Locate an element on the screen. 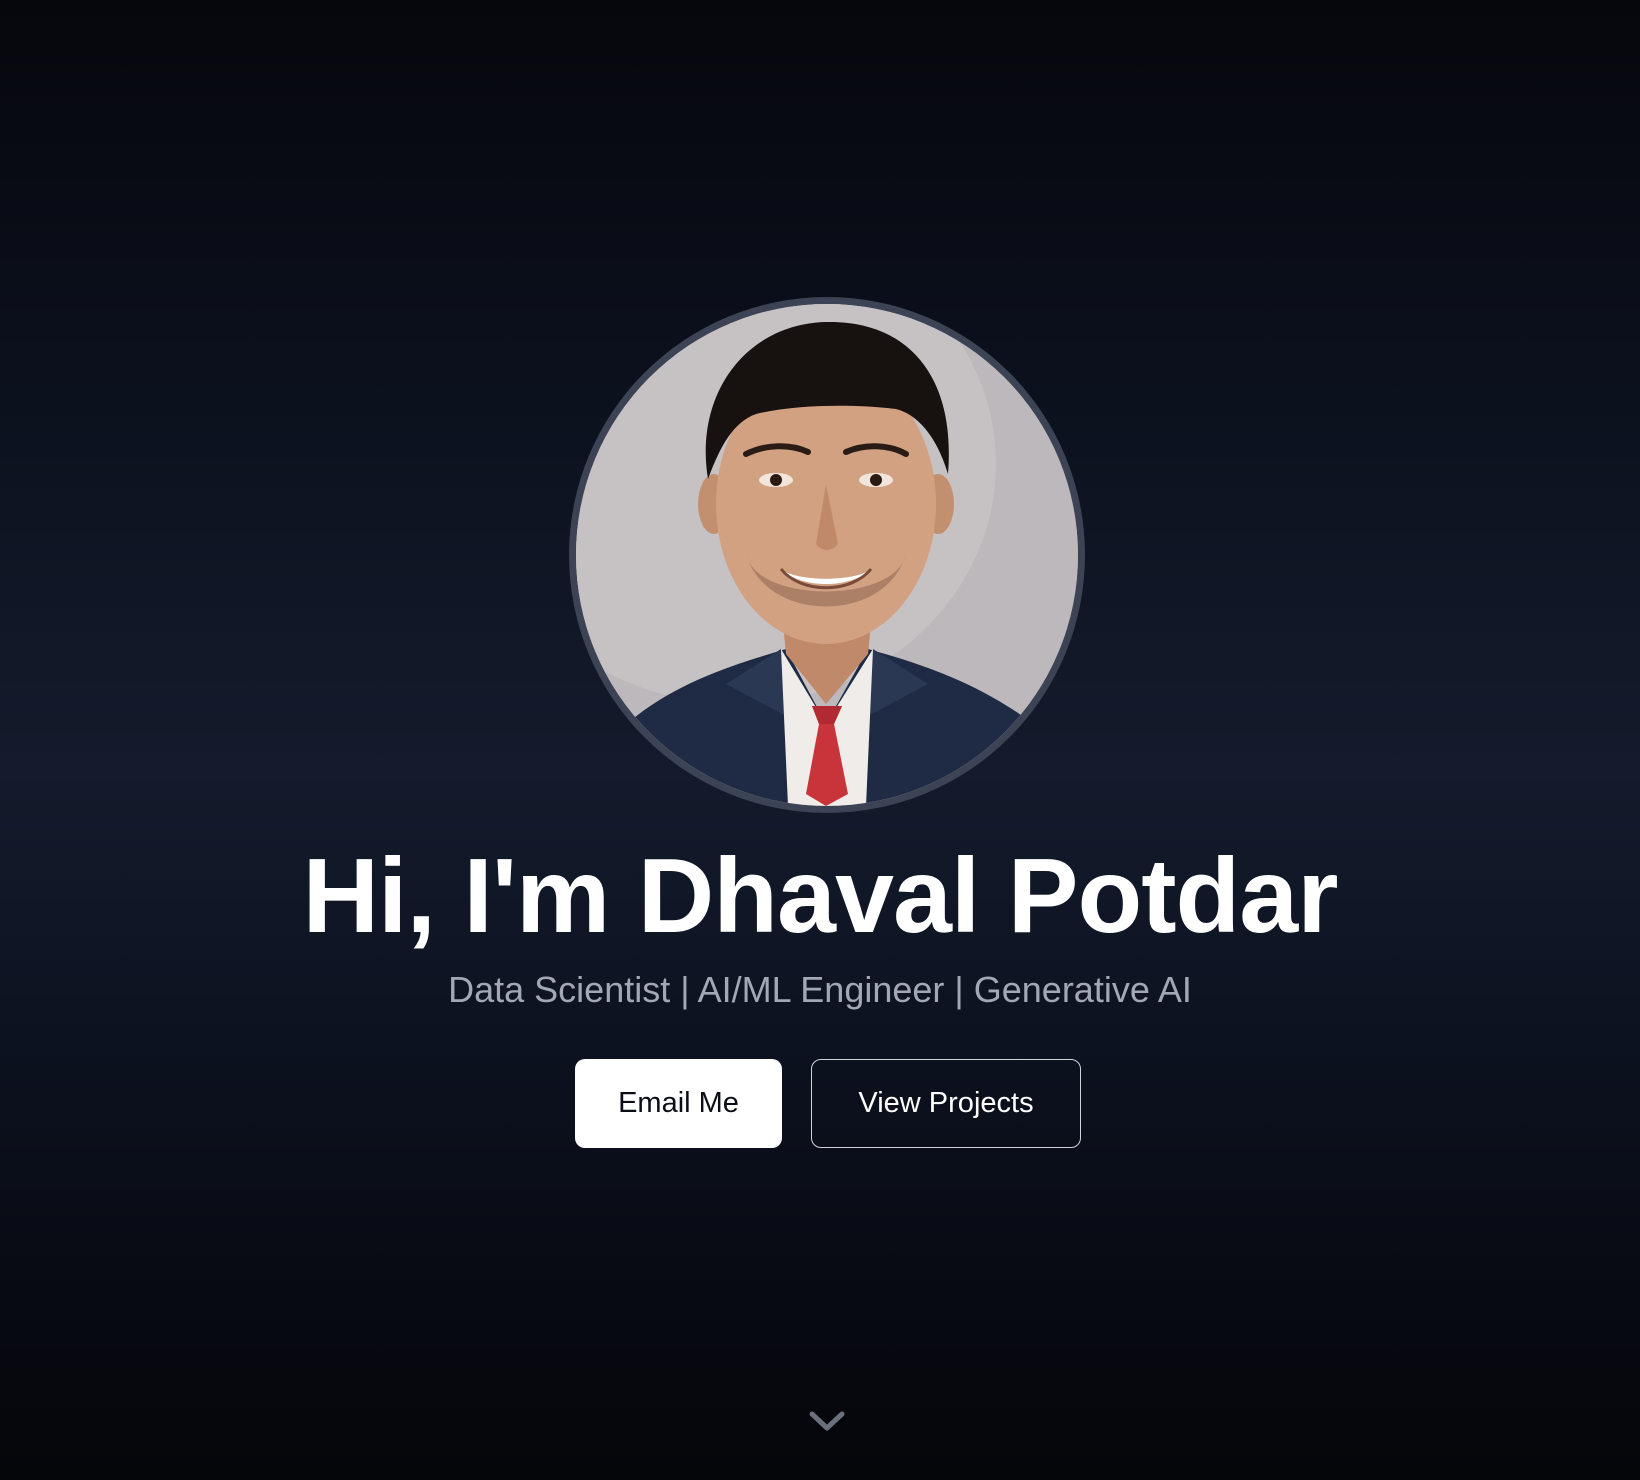  hero-title: Hi, I'm Dhaval Potdar is located at coordinates (820, 896).